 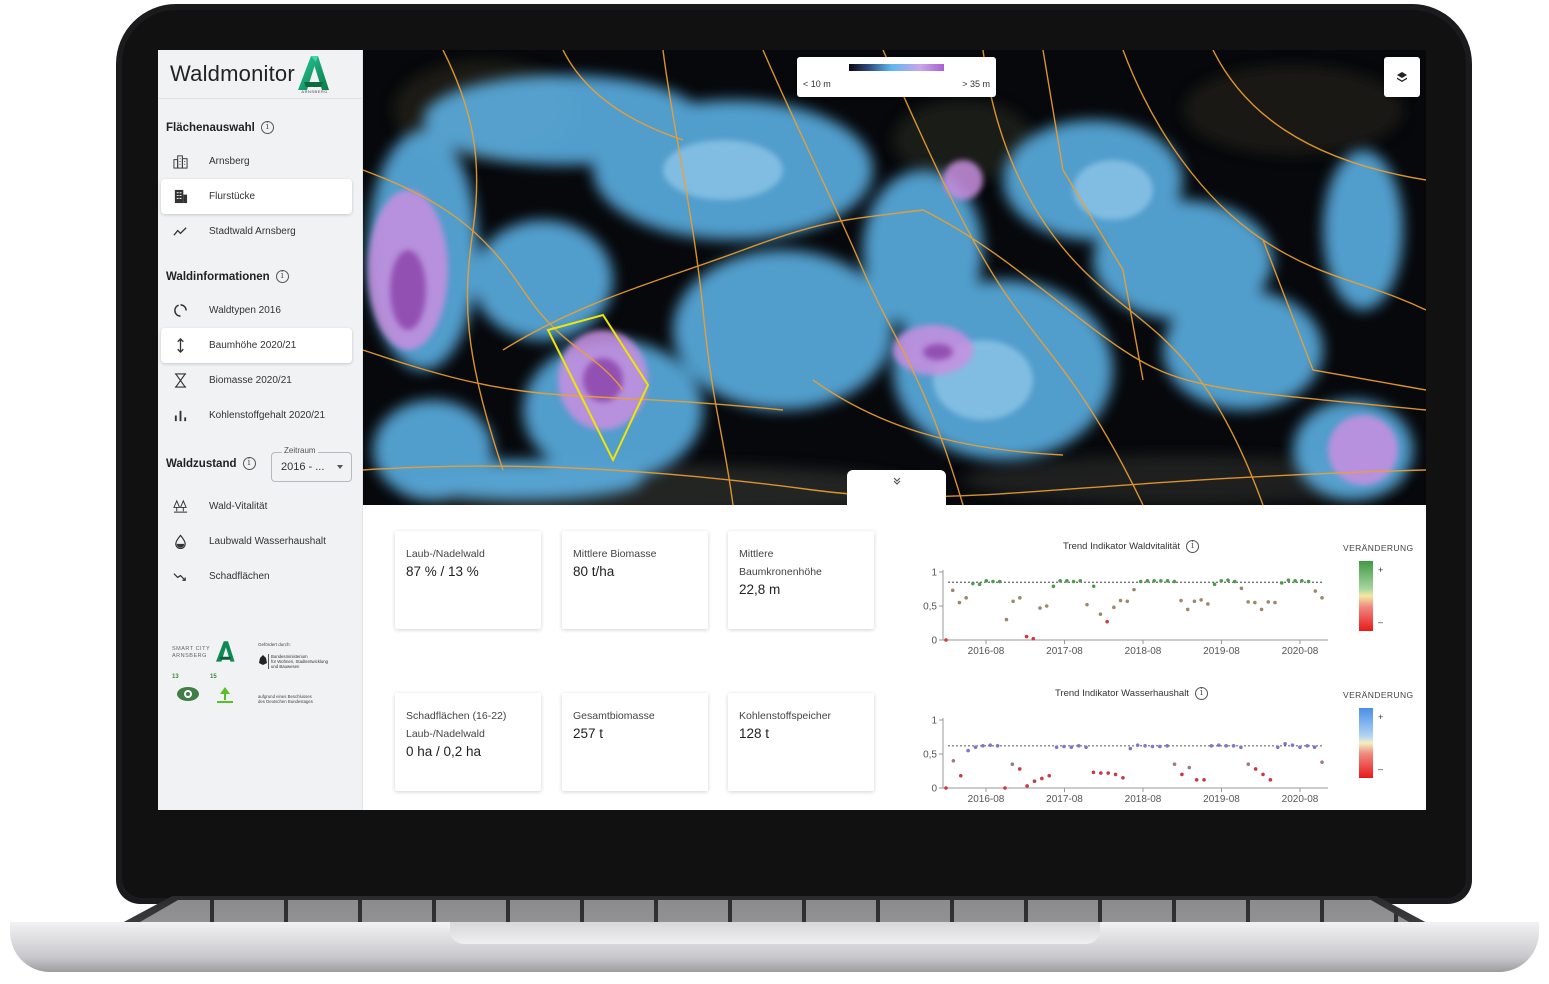 What do you see at coordinates (256, 161) in the screenshot?
I see `nav-item-arnsberg: Arnsberg` at bounding box center [256, 161].